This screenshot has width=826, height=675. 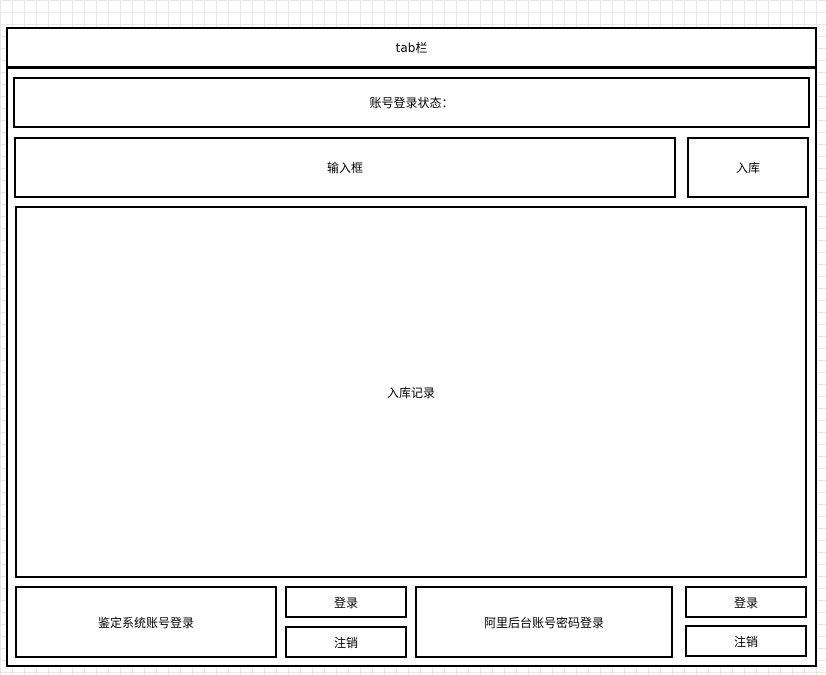 I want to click on ali-login-label: 阿里后台账号密码登录, so click(x=543, y=622).